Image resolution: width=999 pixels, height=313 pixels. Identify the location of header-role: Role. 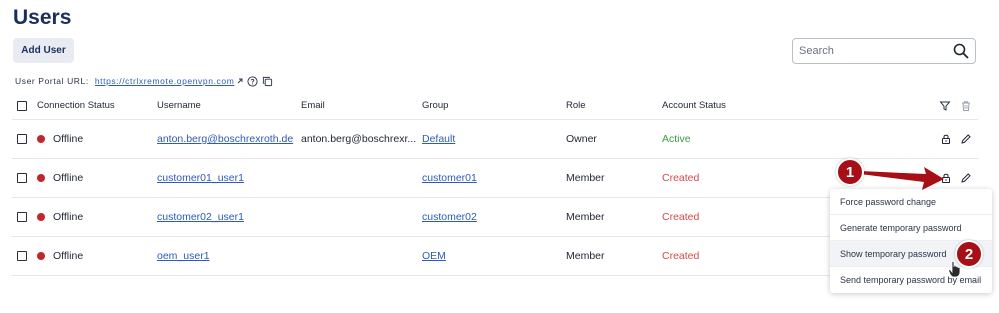
(611, 105).